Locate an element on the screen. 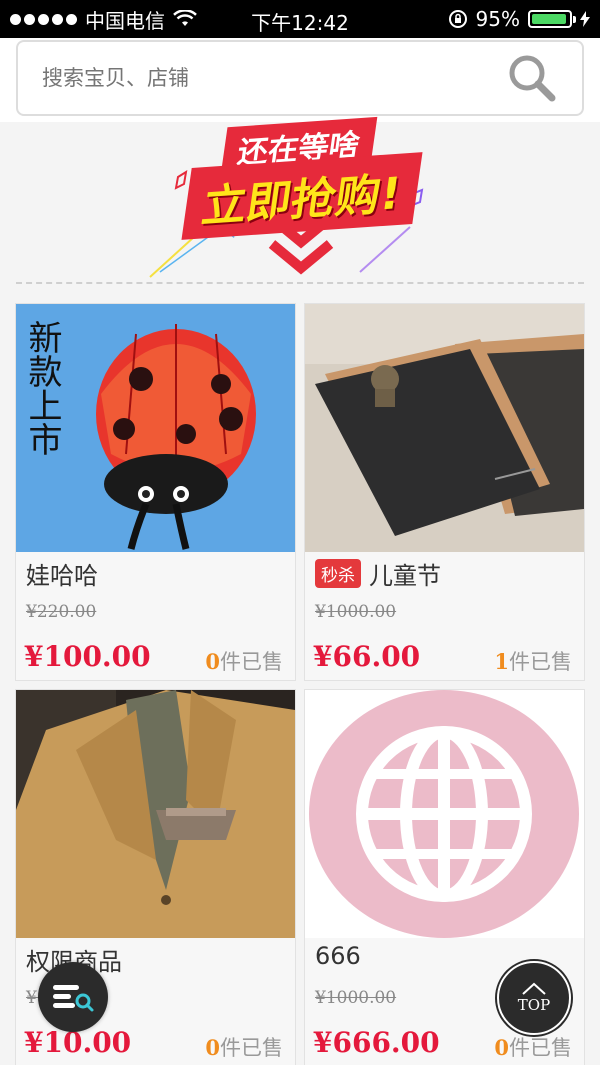 The height and width of the screenshot is (1065, 600). search-icon is located at coordinates (532, 78).